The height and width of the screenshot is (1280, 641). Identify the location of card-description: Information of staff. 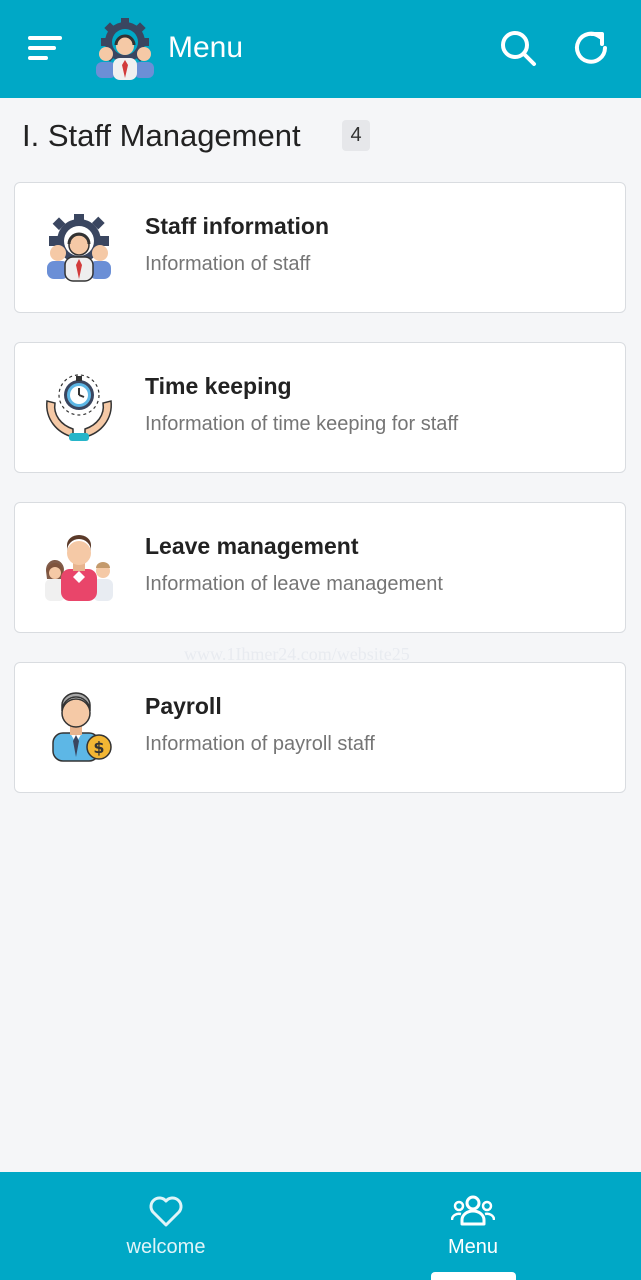
(228, 264).